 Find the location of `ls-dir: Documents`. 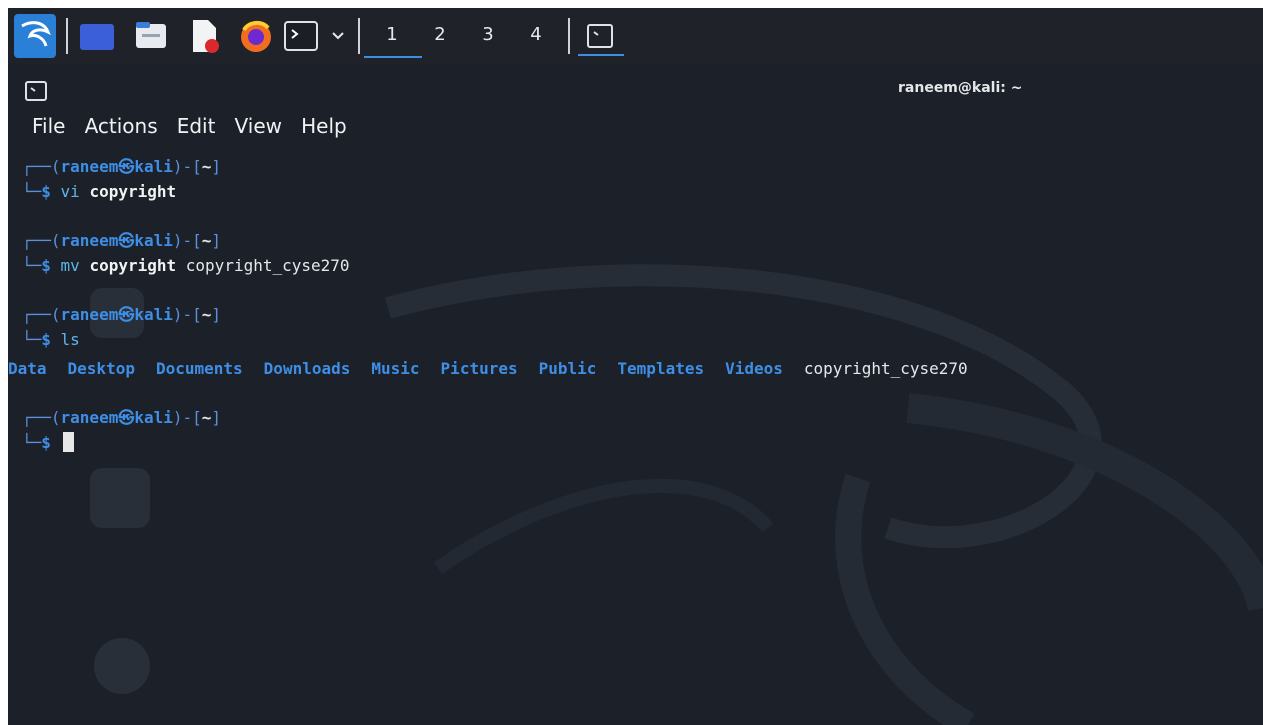

ls-dir: Documents is located at coordinates (199, 368).